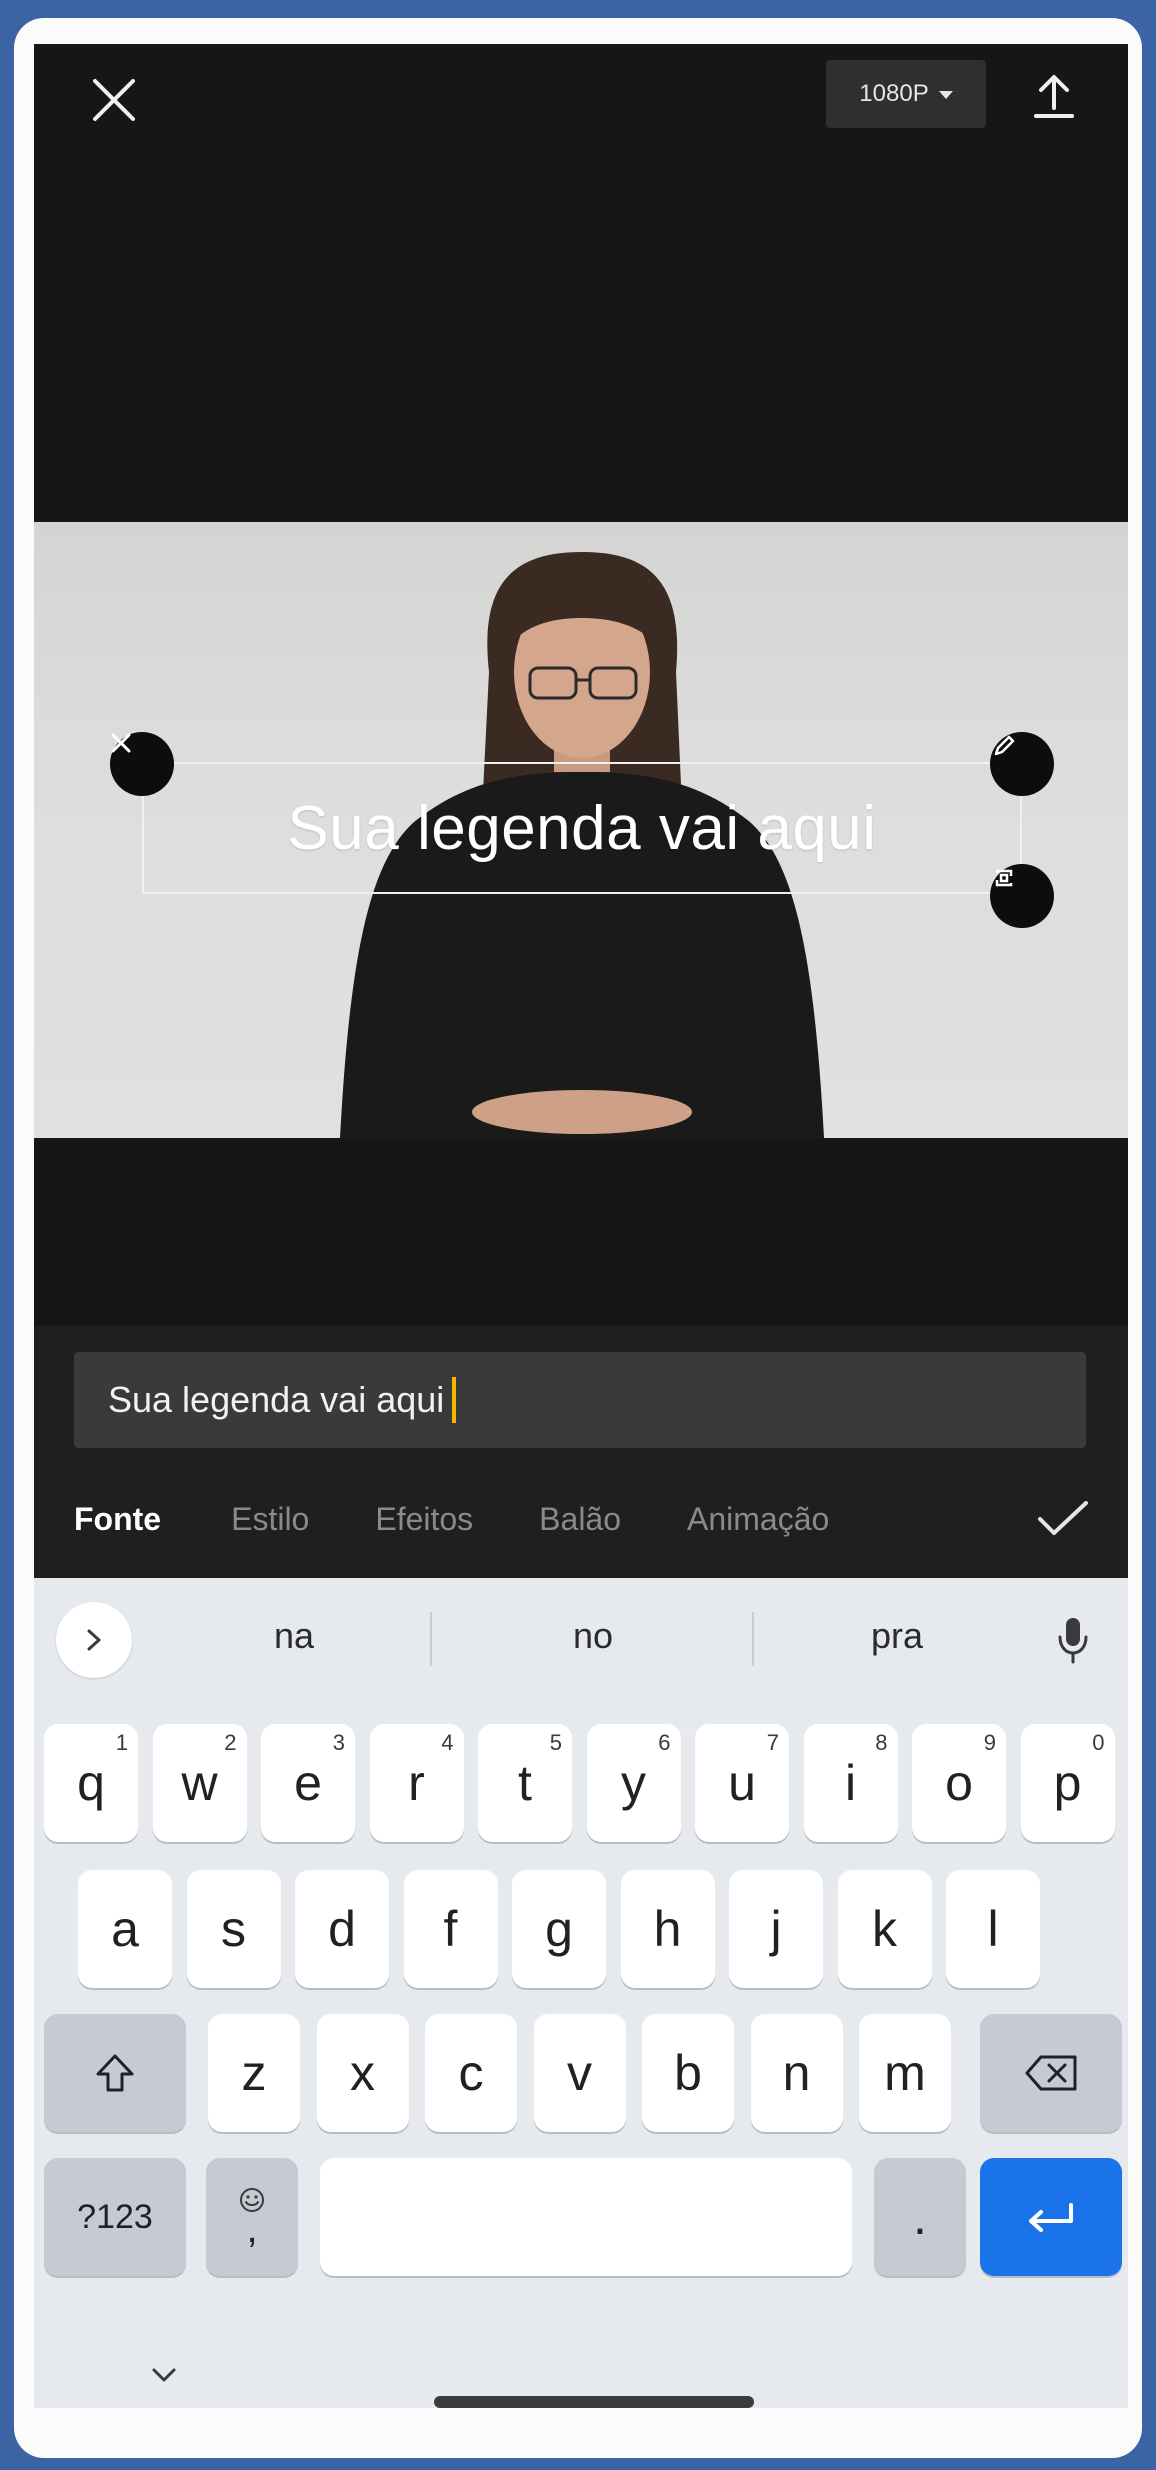  Describe the element at coordinates (920, 2217) in the screenshot. I see `period-key: .` at that location.